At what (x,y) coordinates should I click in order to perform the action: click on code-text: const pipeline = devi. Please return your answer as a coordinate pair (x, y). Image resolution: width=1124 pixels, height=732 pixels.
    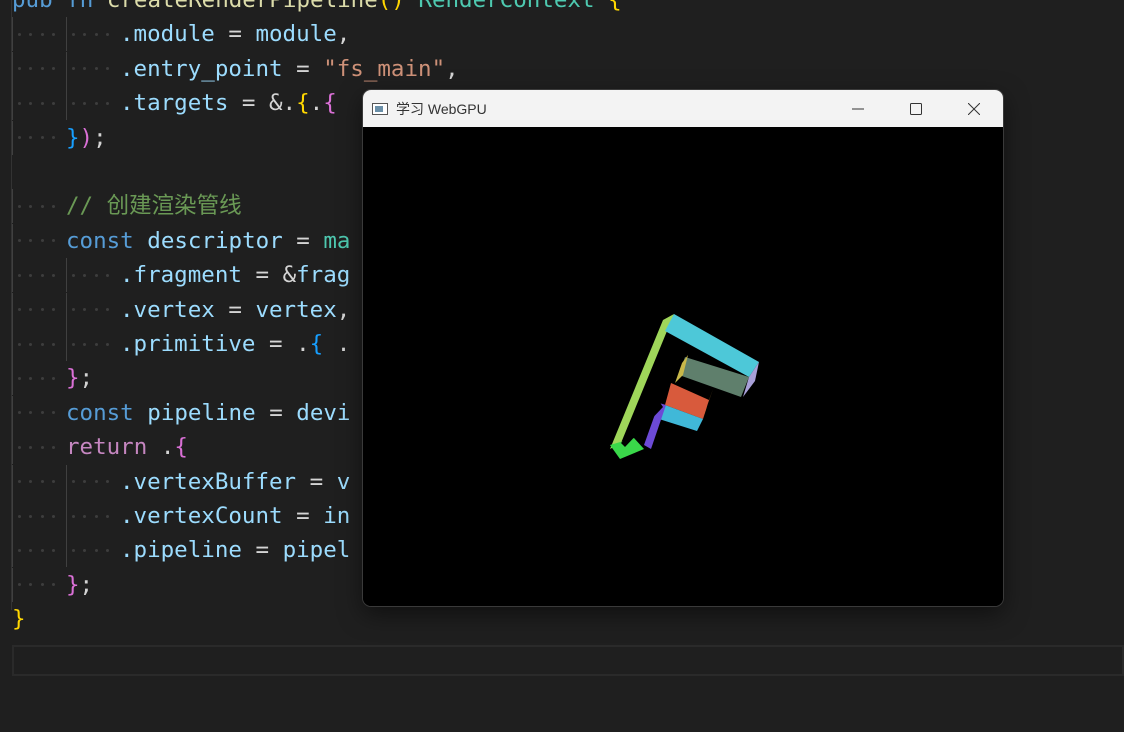
    Looking at the image, I should click on (208, 413).